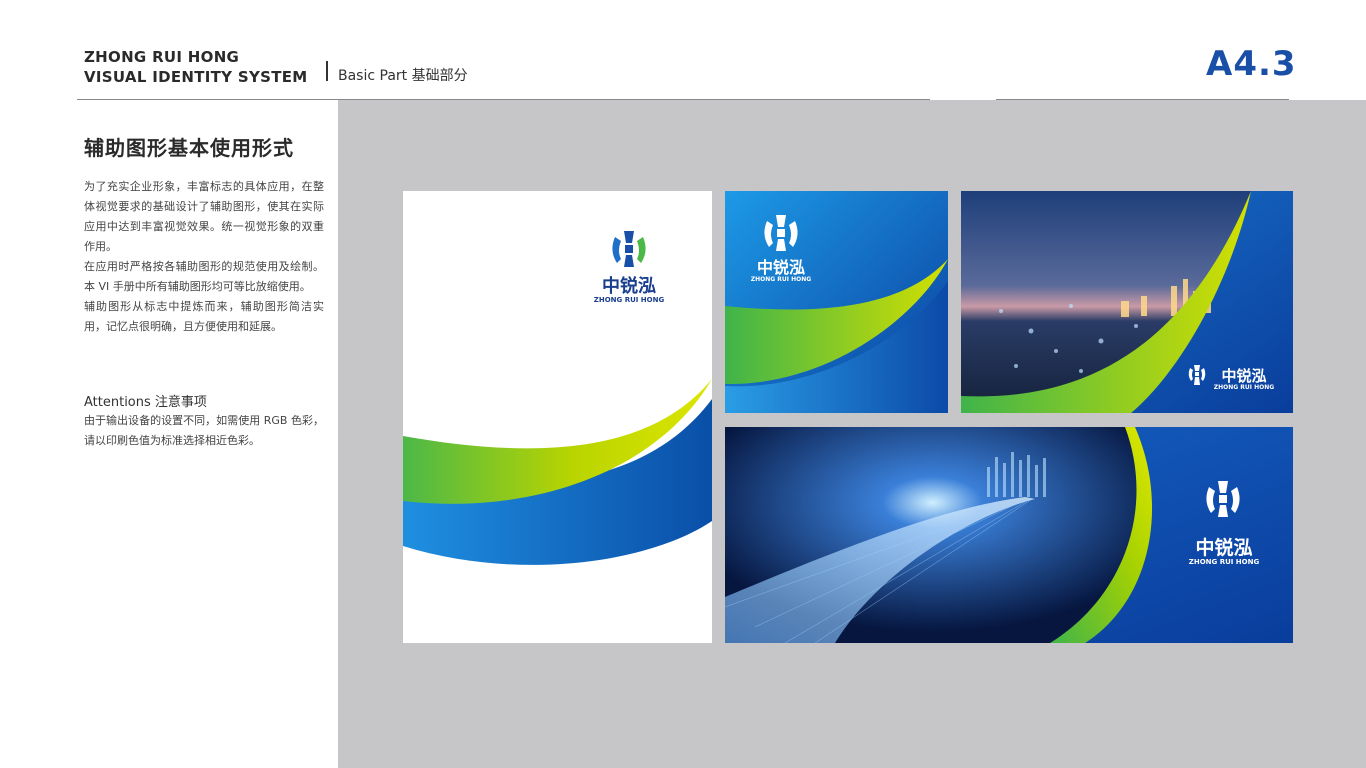  I want to click on header-divider, so click(327, 71).